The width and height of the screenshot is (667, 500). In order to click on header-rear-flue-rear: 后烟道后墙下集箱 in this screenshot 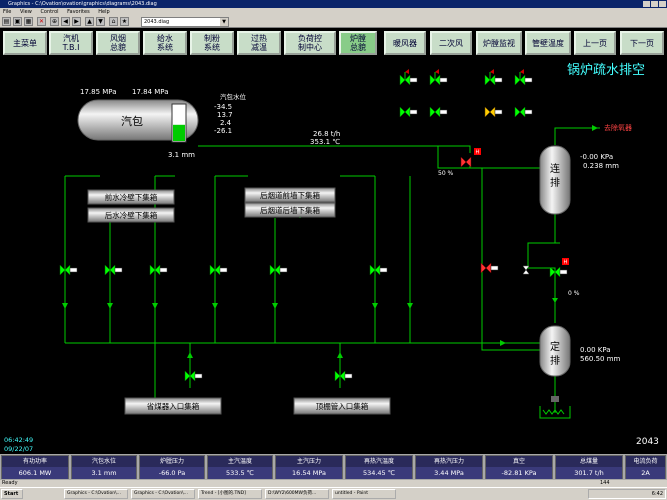, I will do `click(290, 210)`.